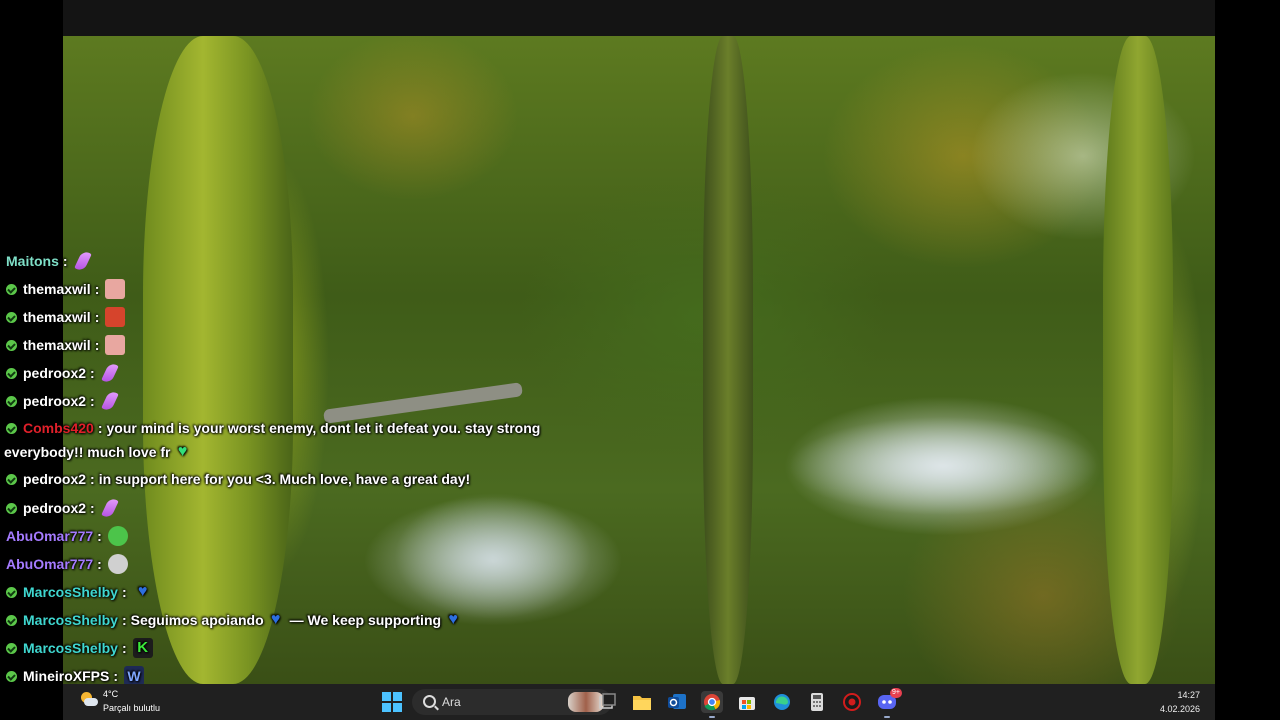 The image size is (1280, 720). What do you see at coordinates (429, 701) in the screenshot?
I see `search-icon` at bounding box center [429, 701].